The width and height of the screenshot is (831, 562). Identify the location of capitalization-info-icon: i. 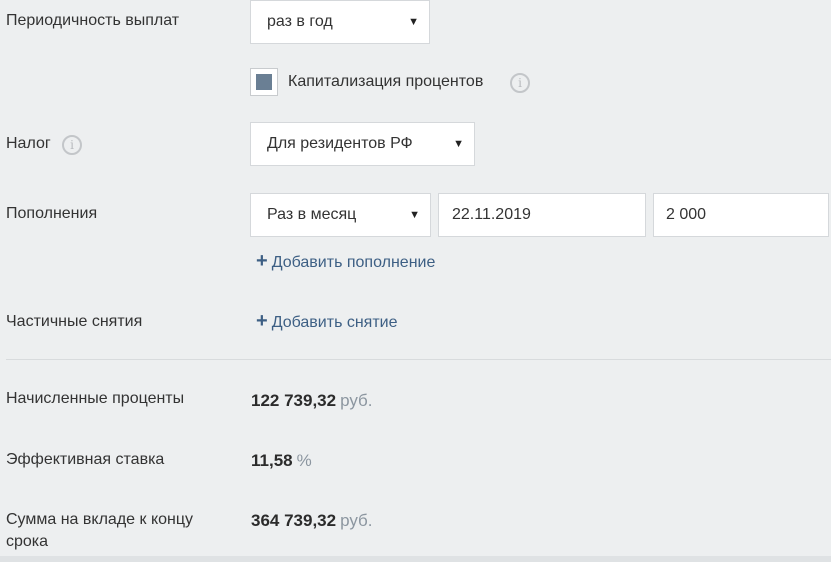
(520, 83).